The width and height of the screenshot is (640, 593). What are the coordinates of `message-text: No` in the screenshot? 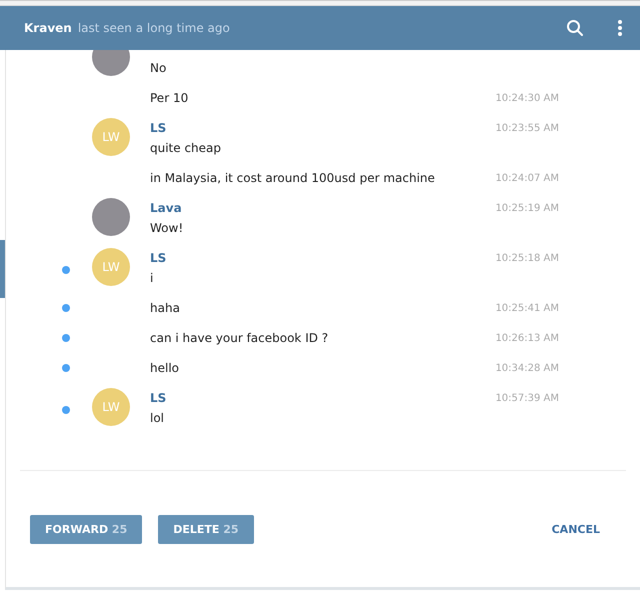 It's located at (158, 68).